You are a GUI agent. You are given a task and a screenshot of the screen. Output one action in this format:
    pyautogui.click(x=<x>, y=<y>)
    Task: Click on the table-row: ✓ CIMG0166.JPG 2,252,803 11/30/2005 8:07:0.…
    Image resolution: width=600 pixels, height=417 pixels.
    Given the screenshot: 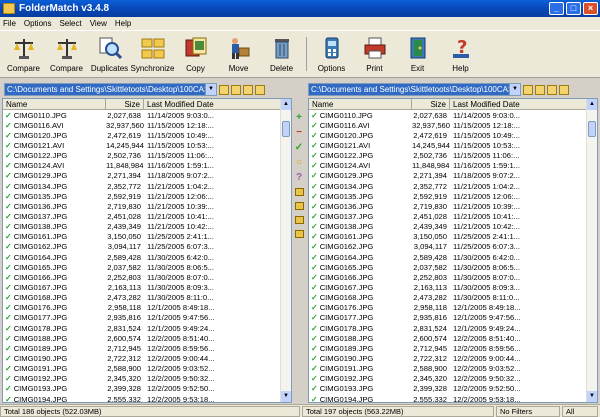 What is the action you would take?
    pyautogui.click(x=147, y=277)
    